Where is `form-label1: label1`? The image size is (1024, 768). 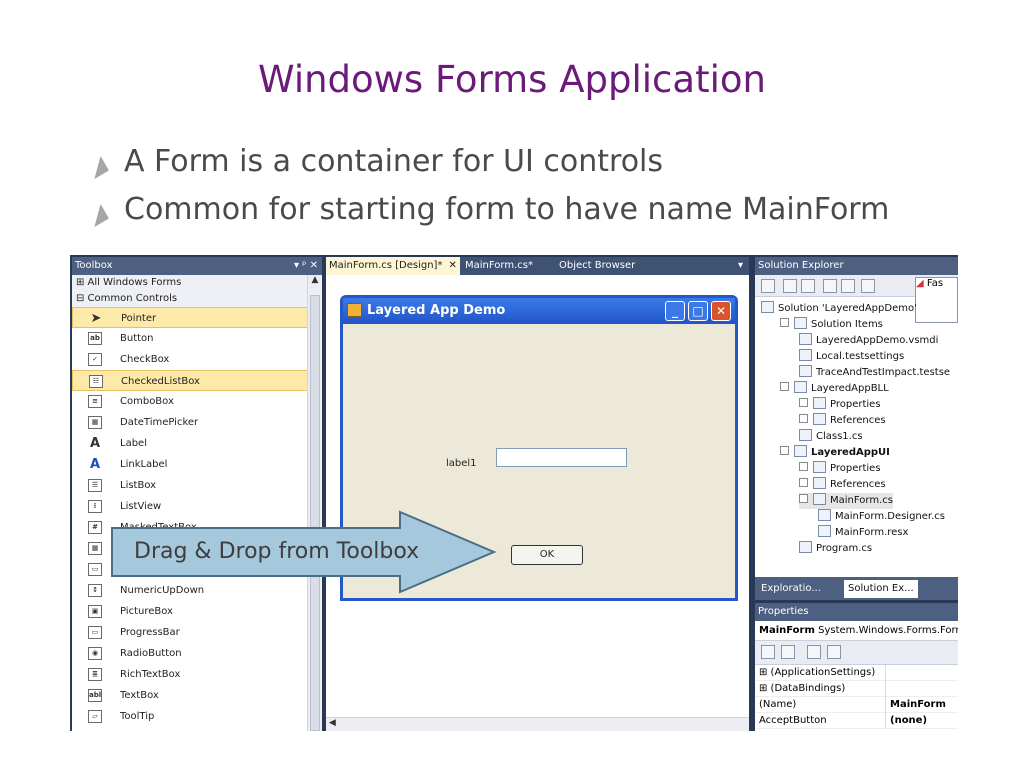 form-label1: label1 is located at coordinates (461, 463).